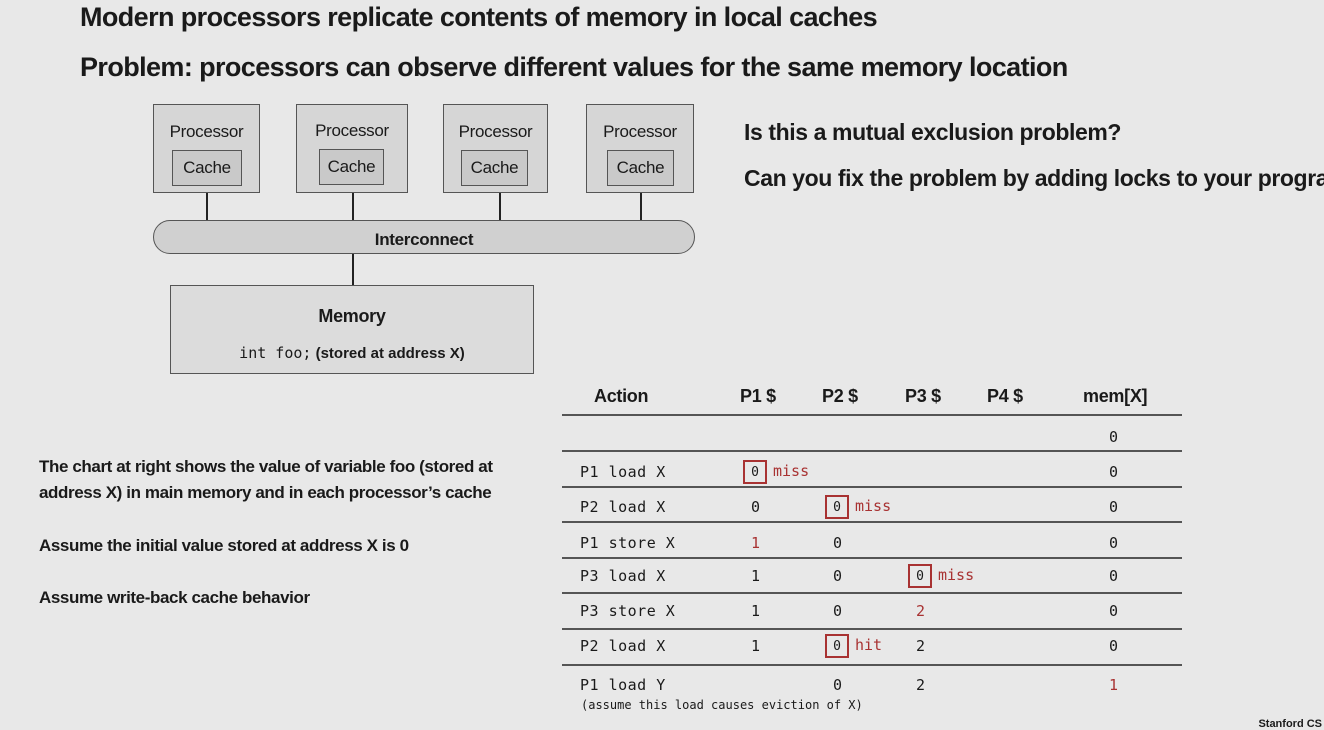 The height and width of the screenshot is (730, 1324). I want to click on table-header-p3: P3 $, so click(923, 396).